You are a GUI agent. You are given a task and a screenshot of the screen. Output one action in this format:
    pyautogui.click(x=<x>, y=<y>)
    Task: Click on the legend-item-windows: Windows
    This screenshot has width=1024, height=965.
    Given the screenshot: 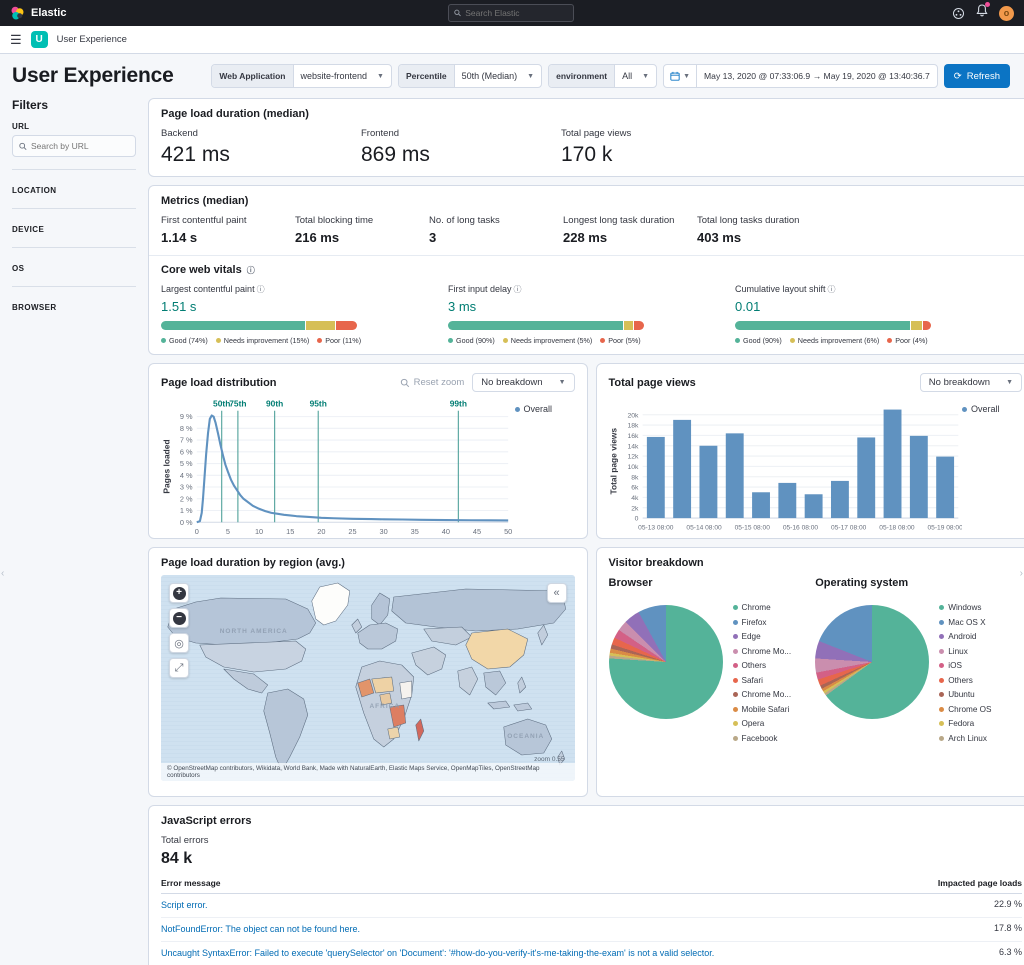 What is the action you would take?
    pyautogui.click(x=965, y=607)
    